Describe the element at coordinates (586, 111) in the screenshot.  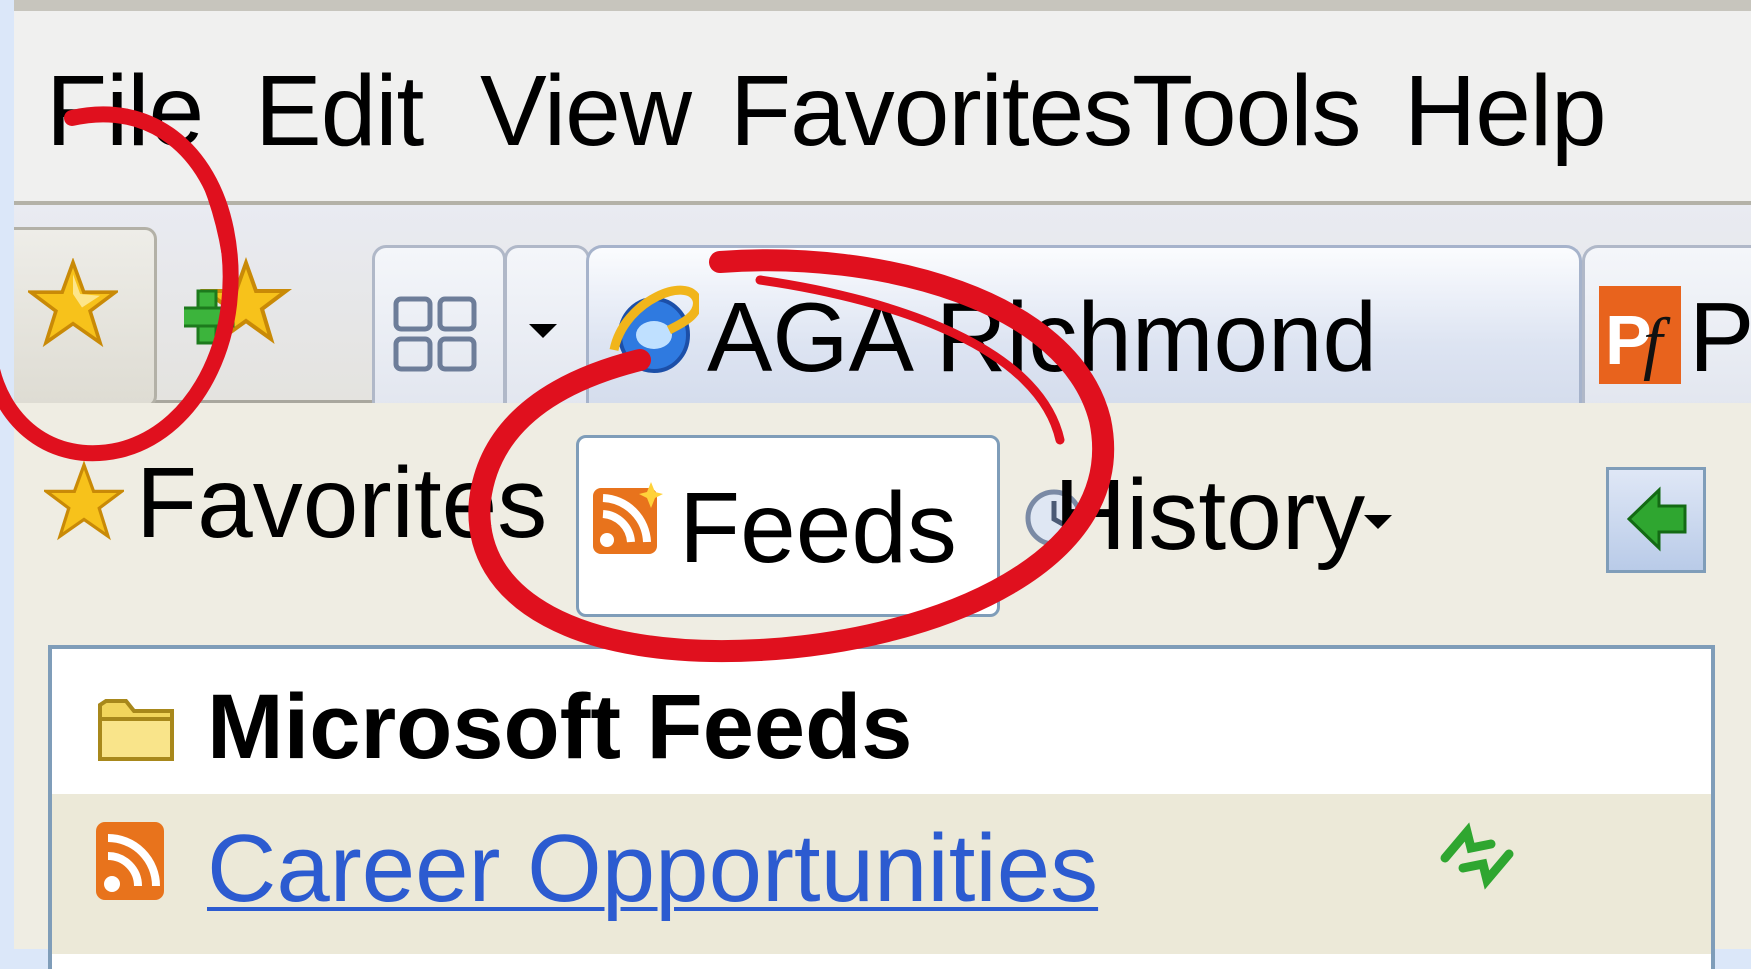
I see `menu-view: View` at that location.